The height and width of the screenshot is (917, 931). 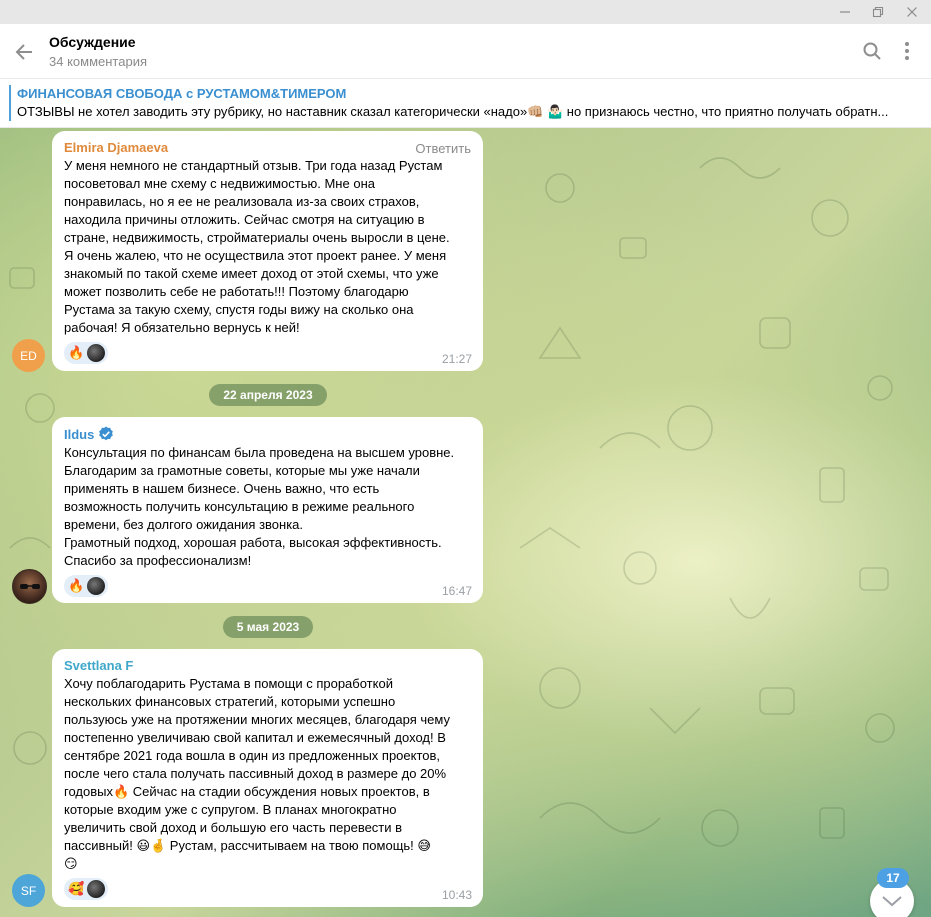 I want to click on avatar-initials: ED, so click(x=28, y=355).